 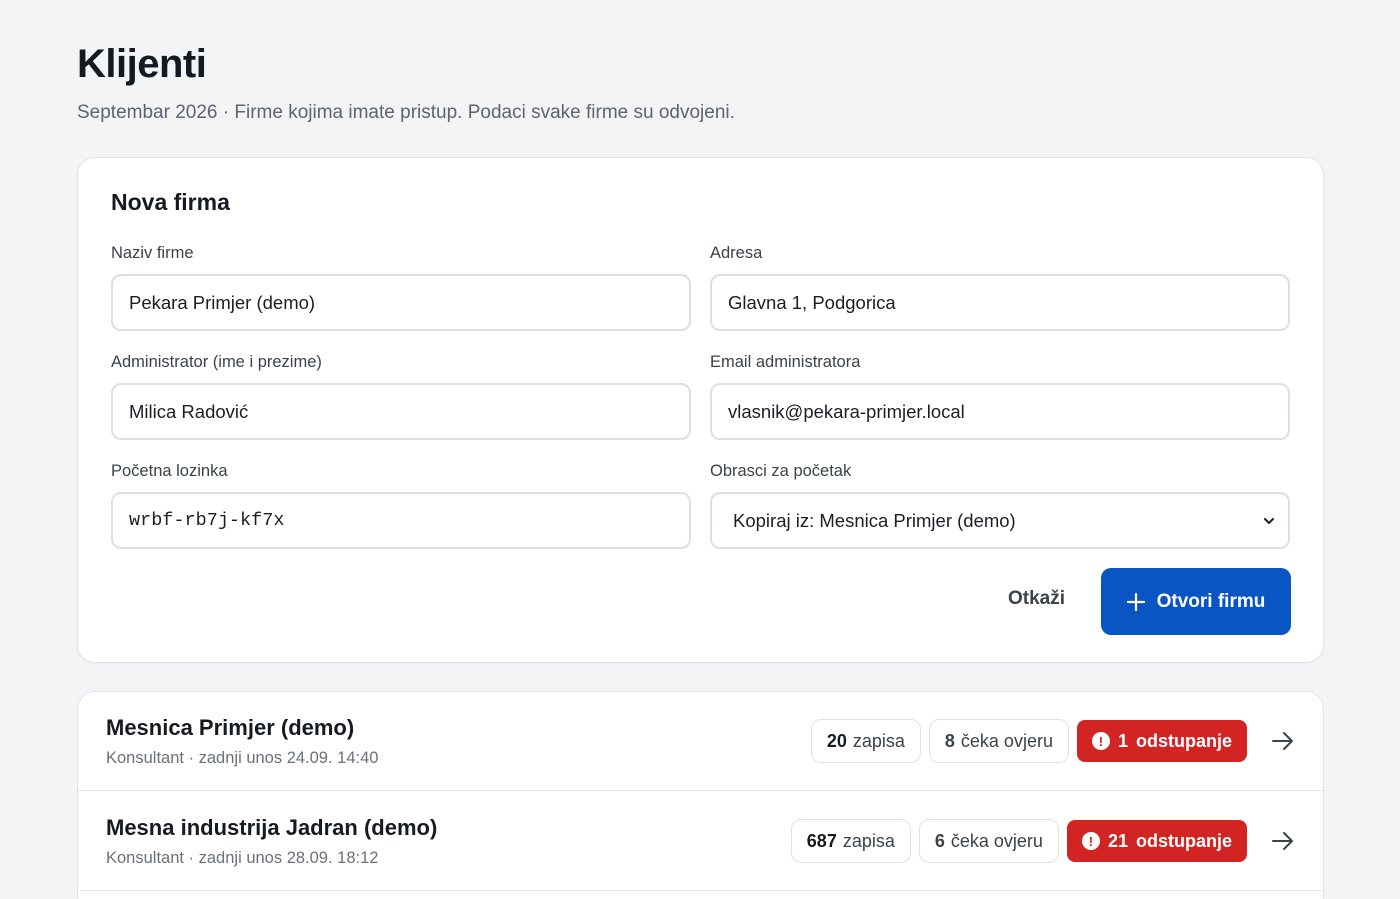 I want to click on form-title: Nova firma, so click(x=170, y=202).